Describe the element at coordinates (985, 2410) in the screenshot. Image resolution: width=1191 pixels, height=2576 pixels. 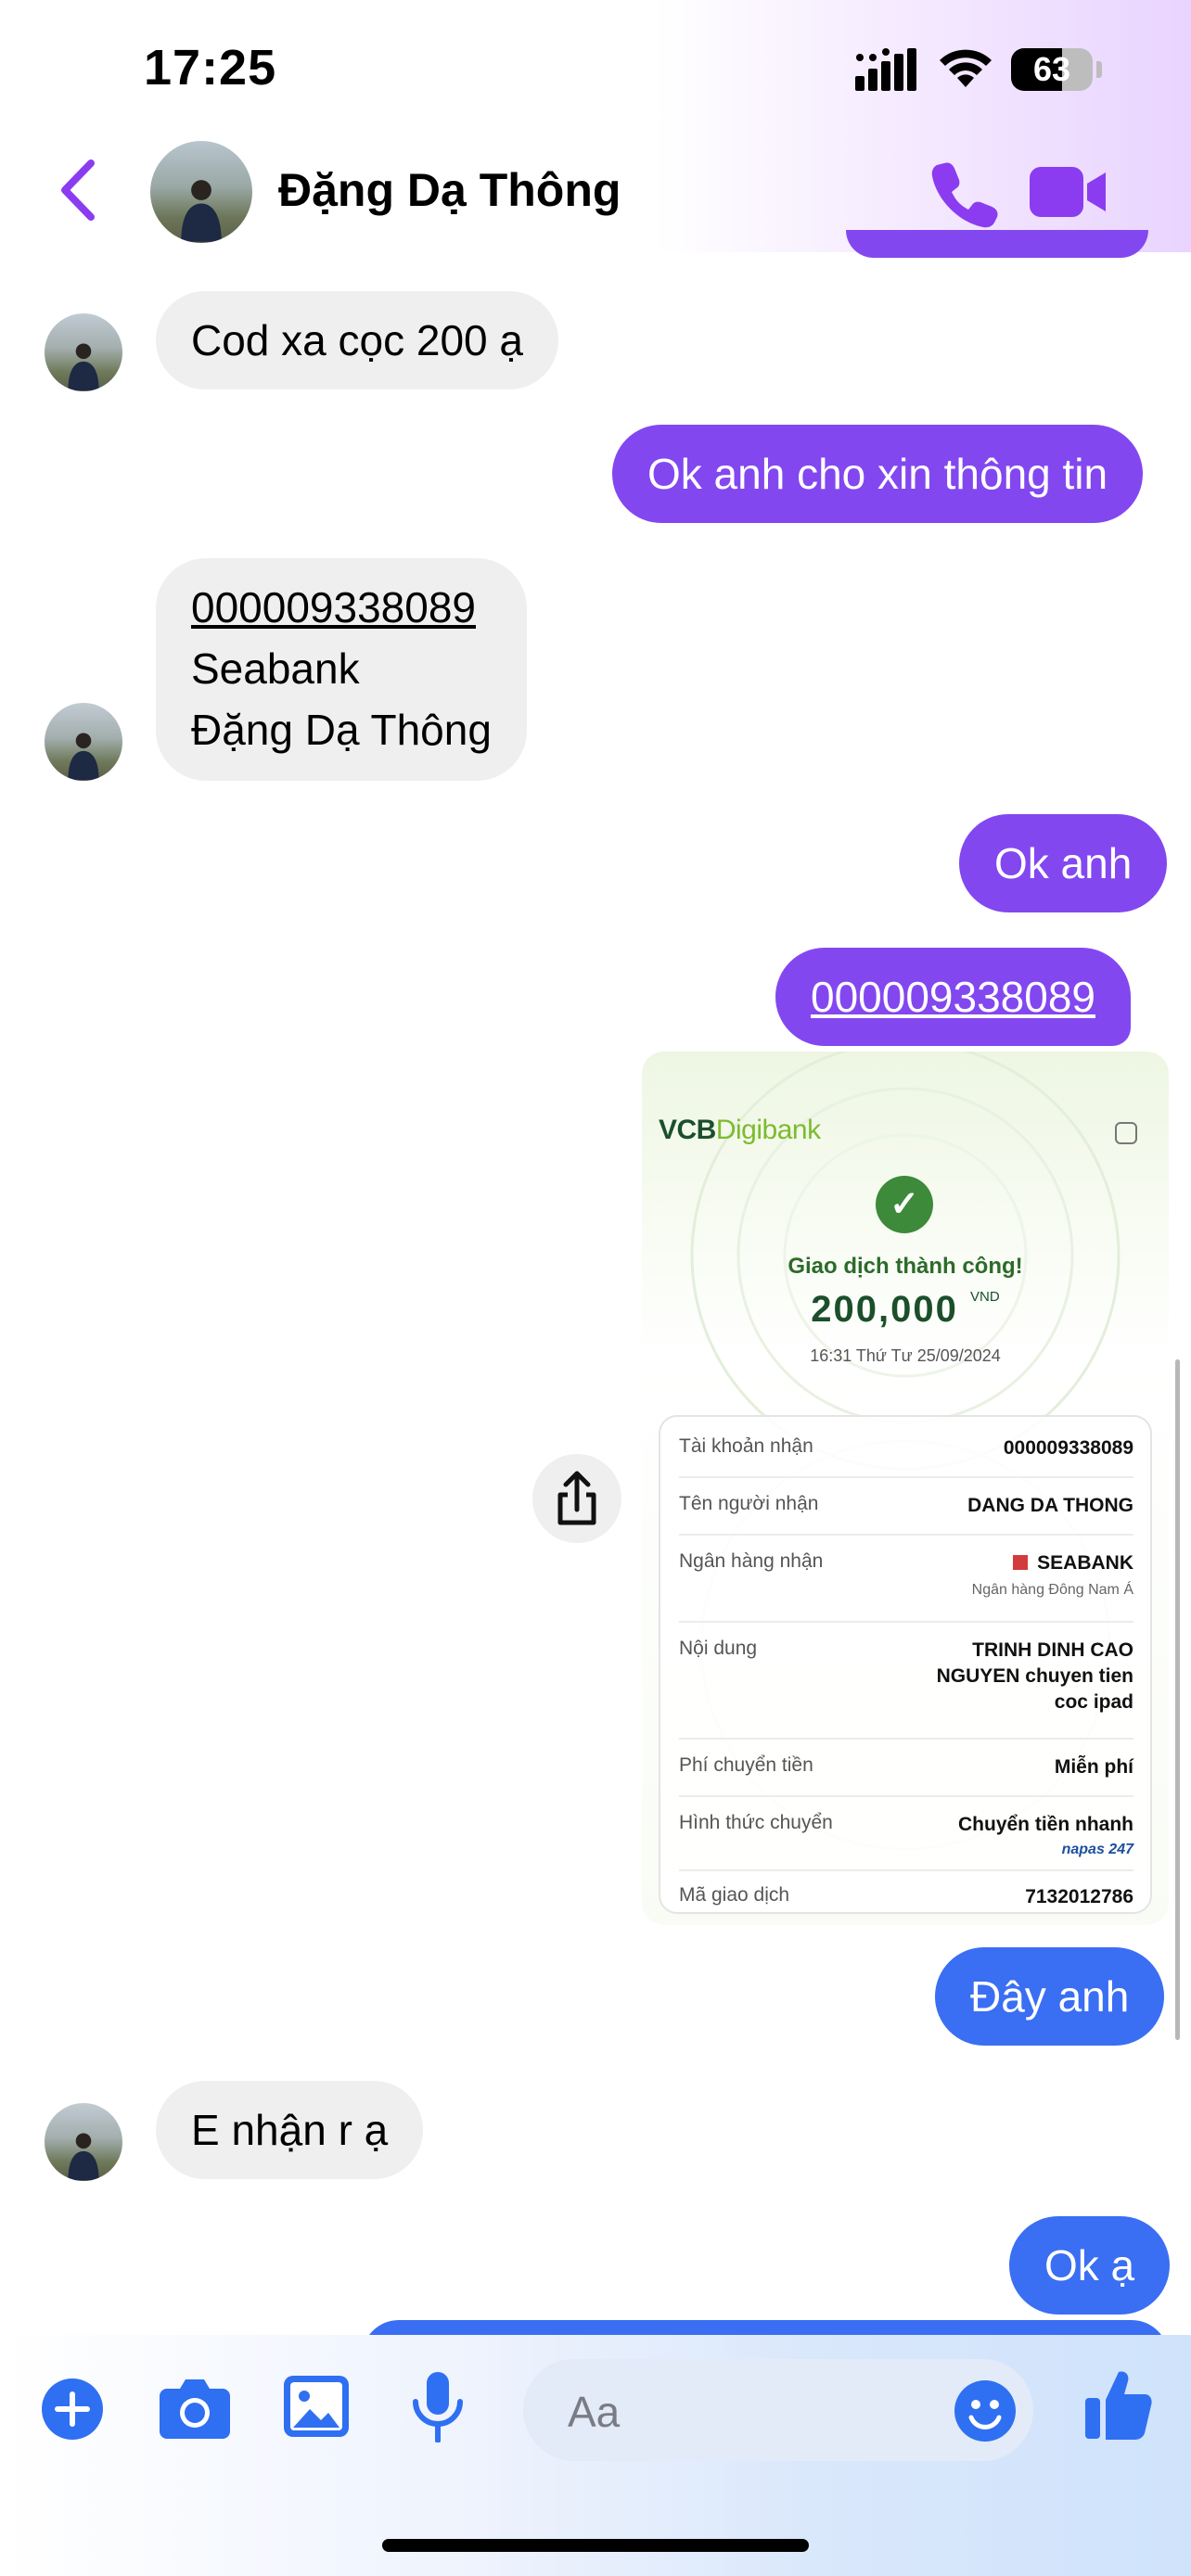
I see `emoji-icon` at that location.